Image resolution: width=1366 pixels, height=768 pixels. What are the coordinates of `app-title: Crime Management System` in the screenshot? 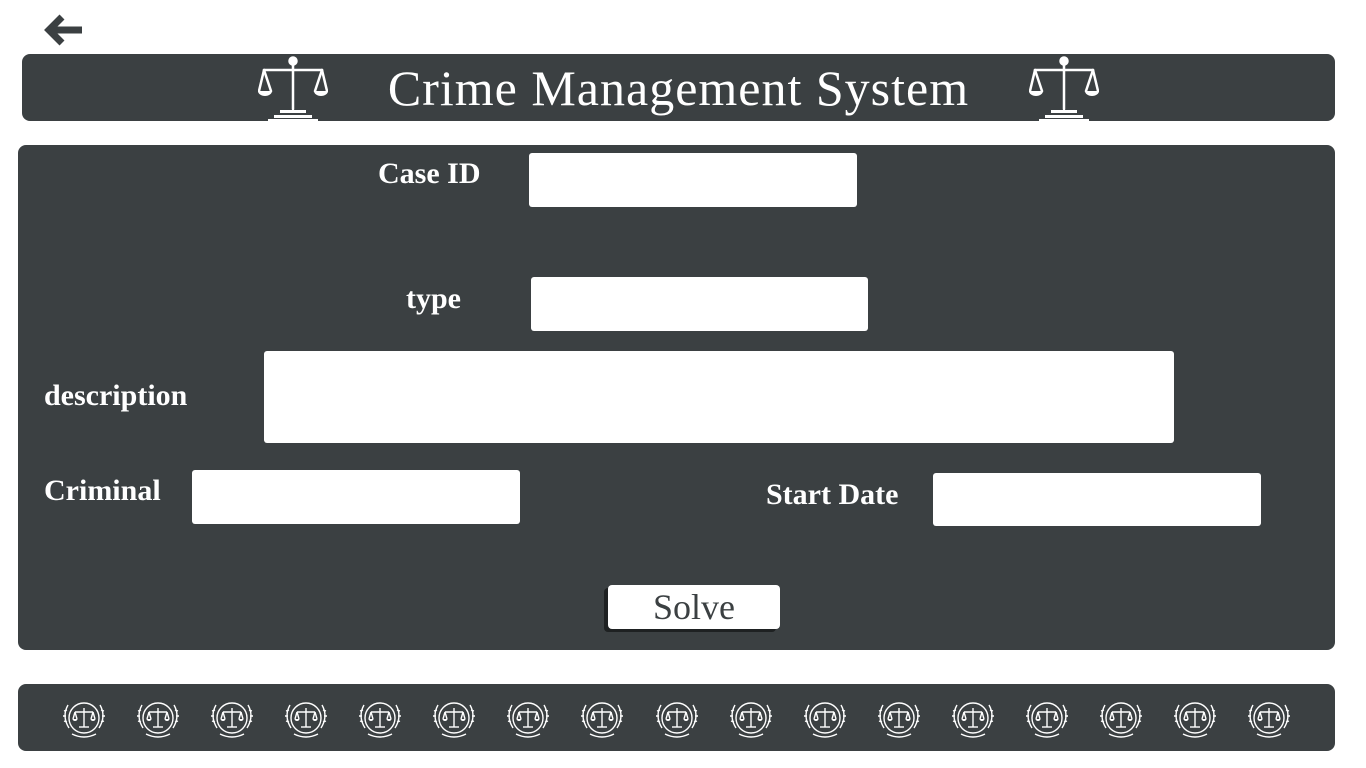 It's located at (678, 87).